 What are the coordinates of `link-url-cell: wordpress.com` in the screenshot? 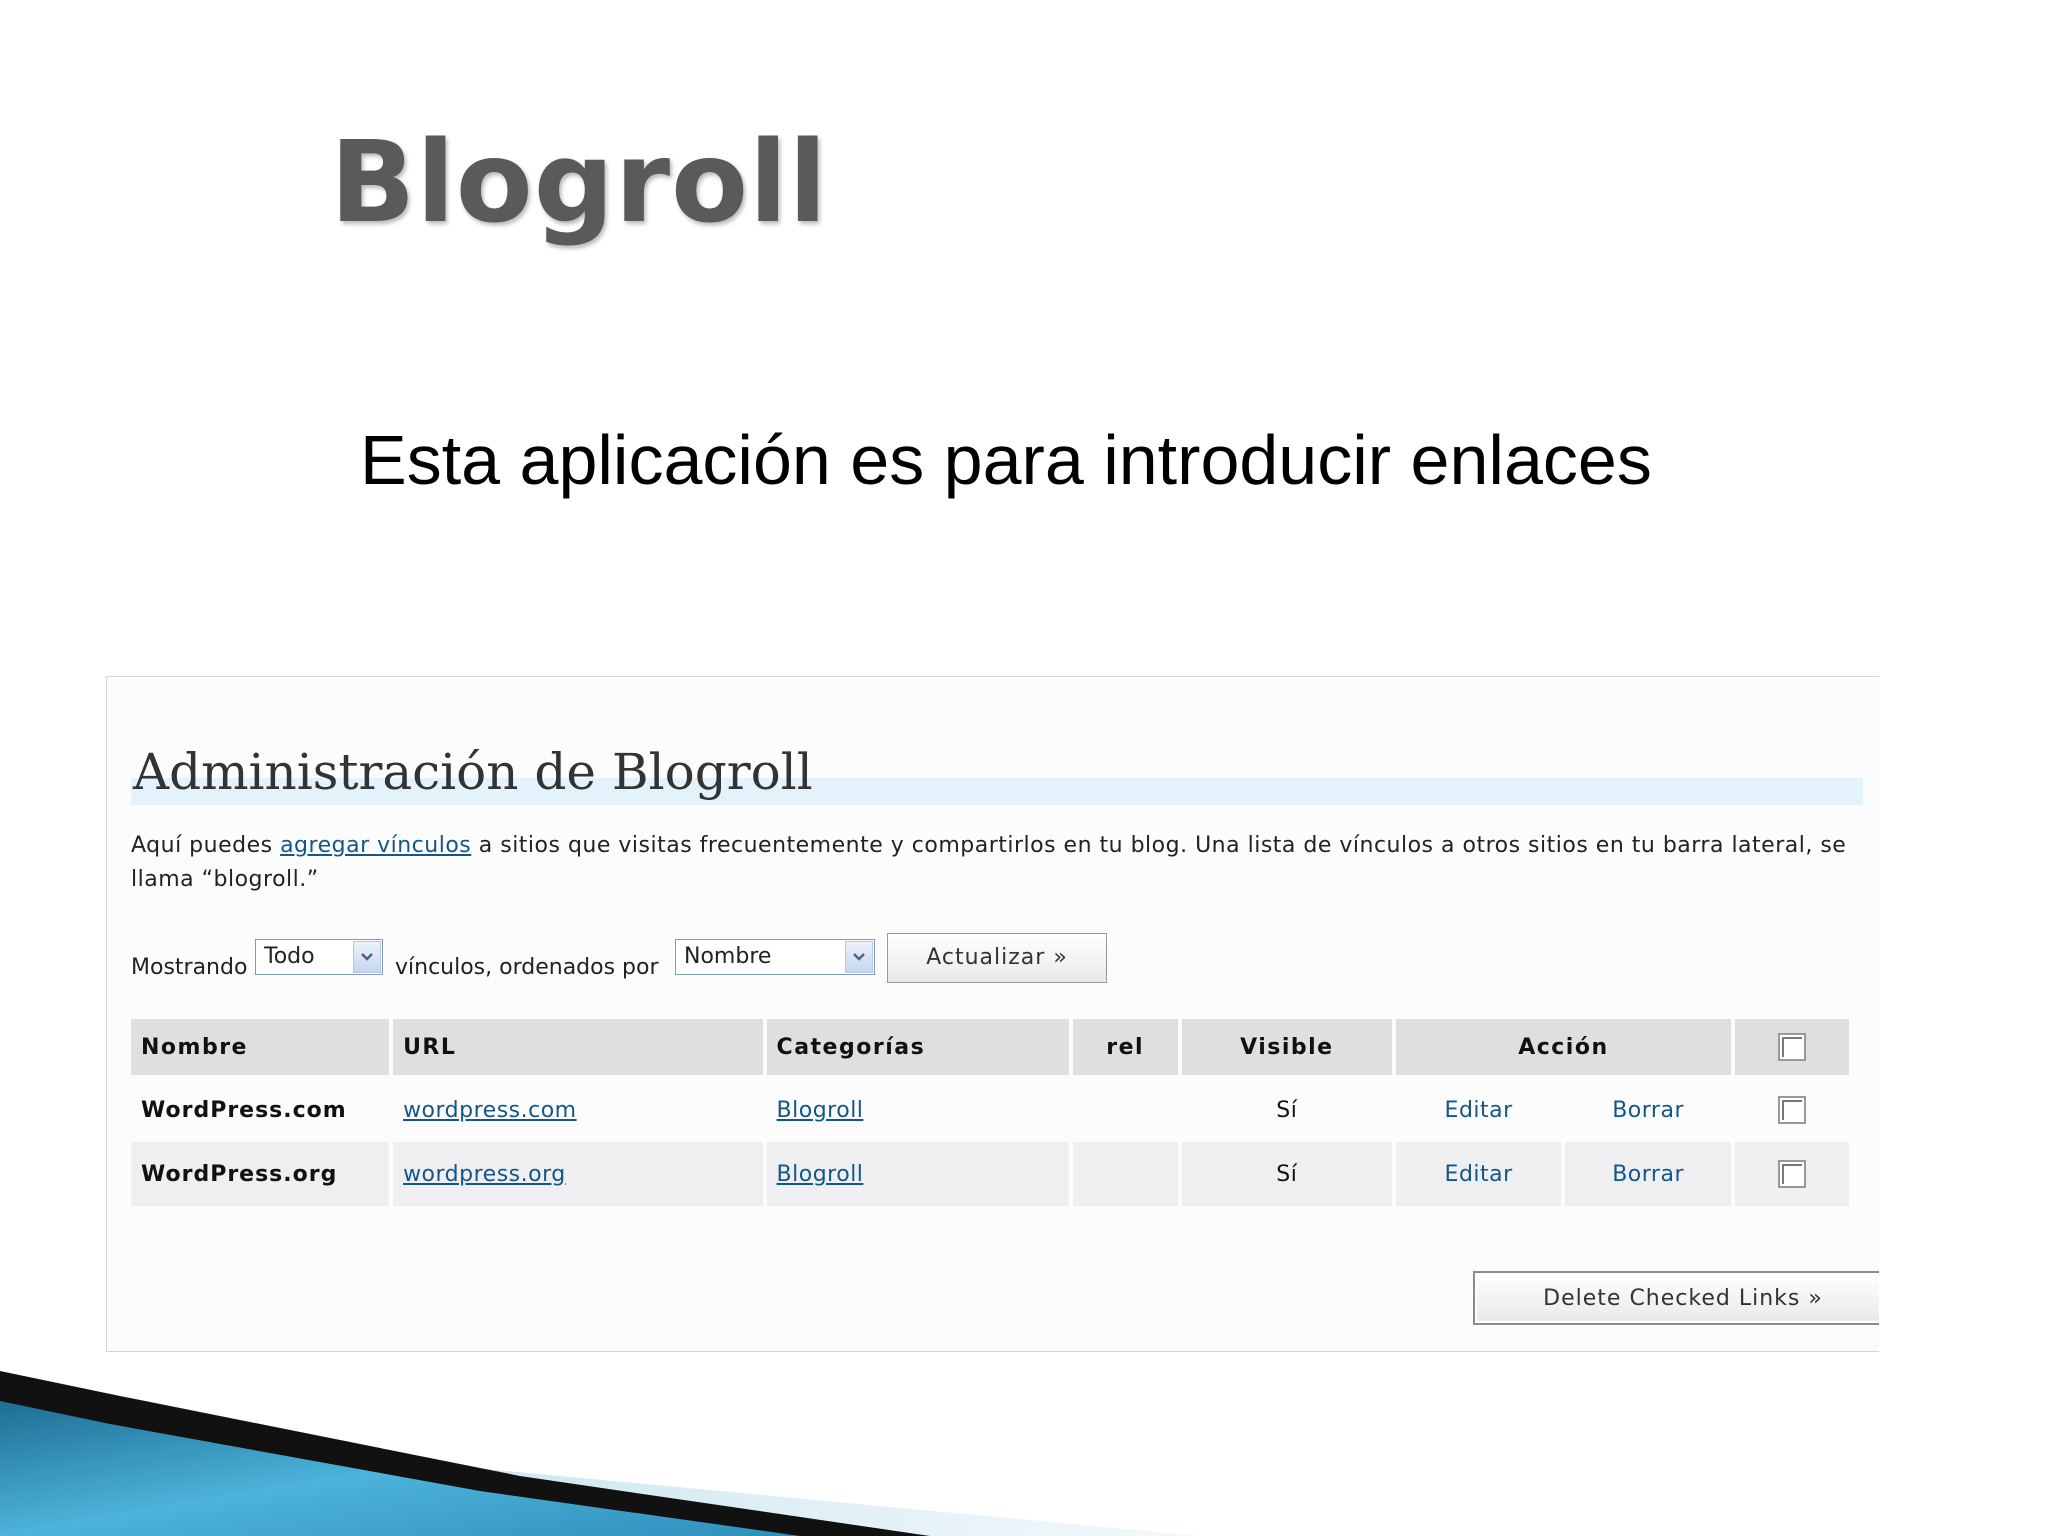 It's located at (577, 1110).